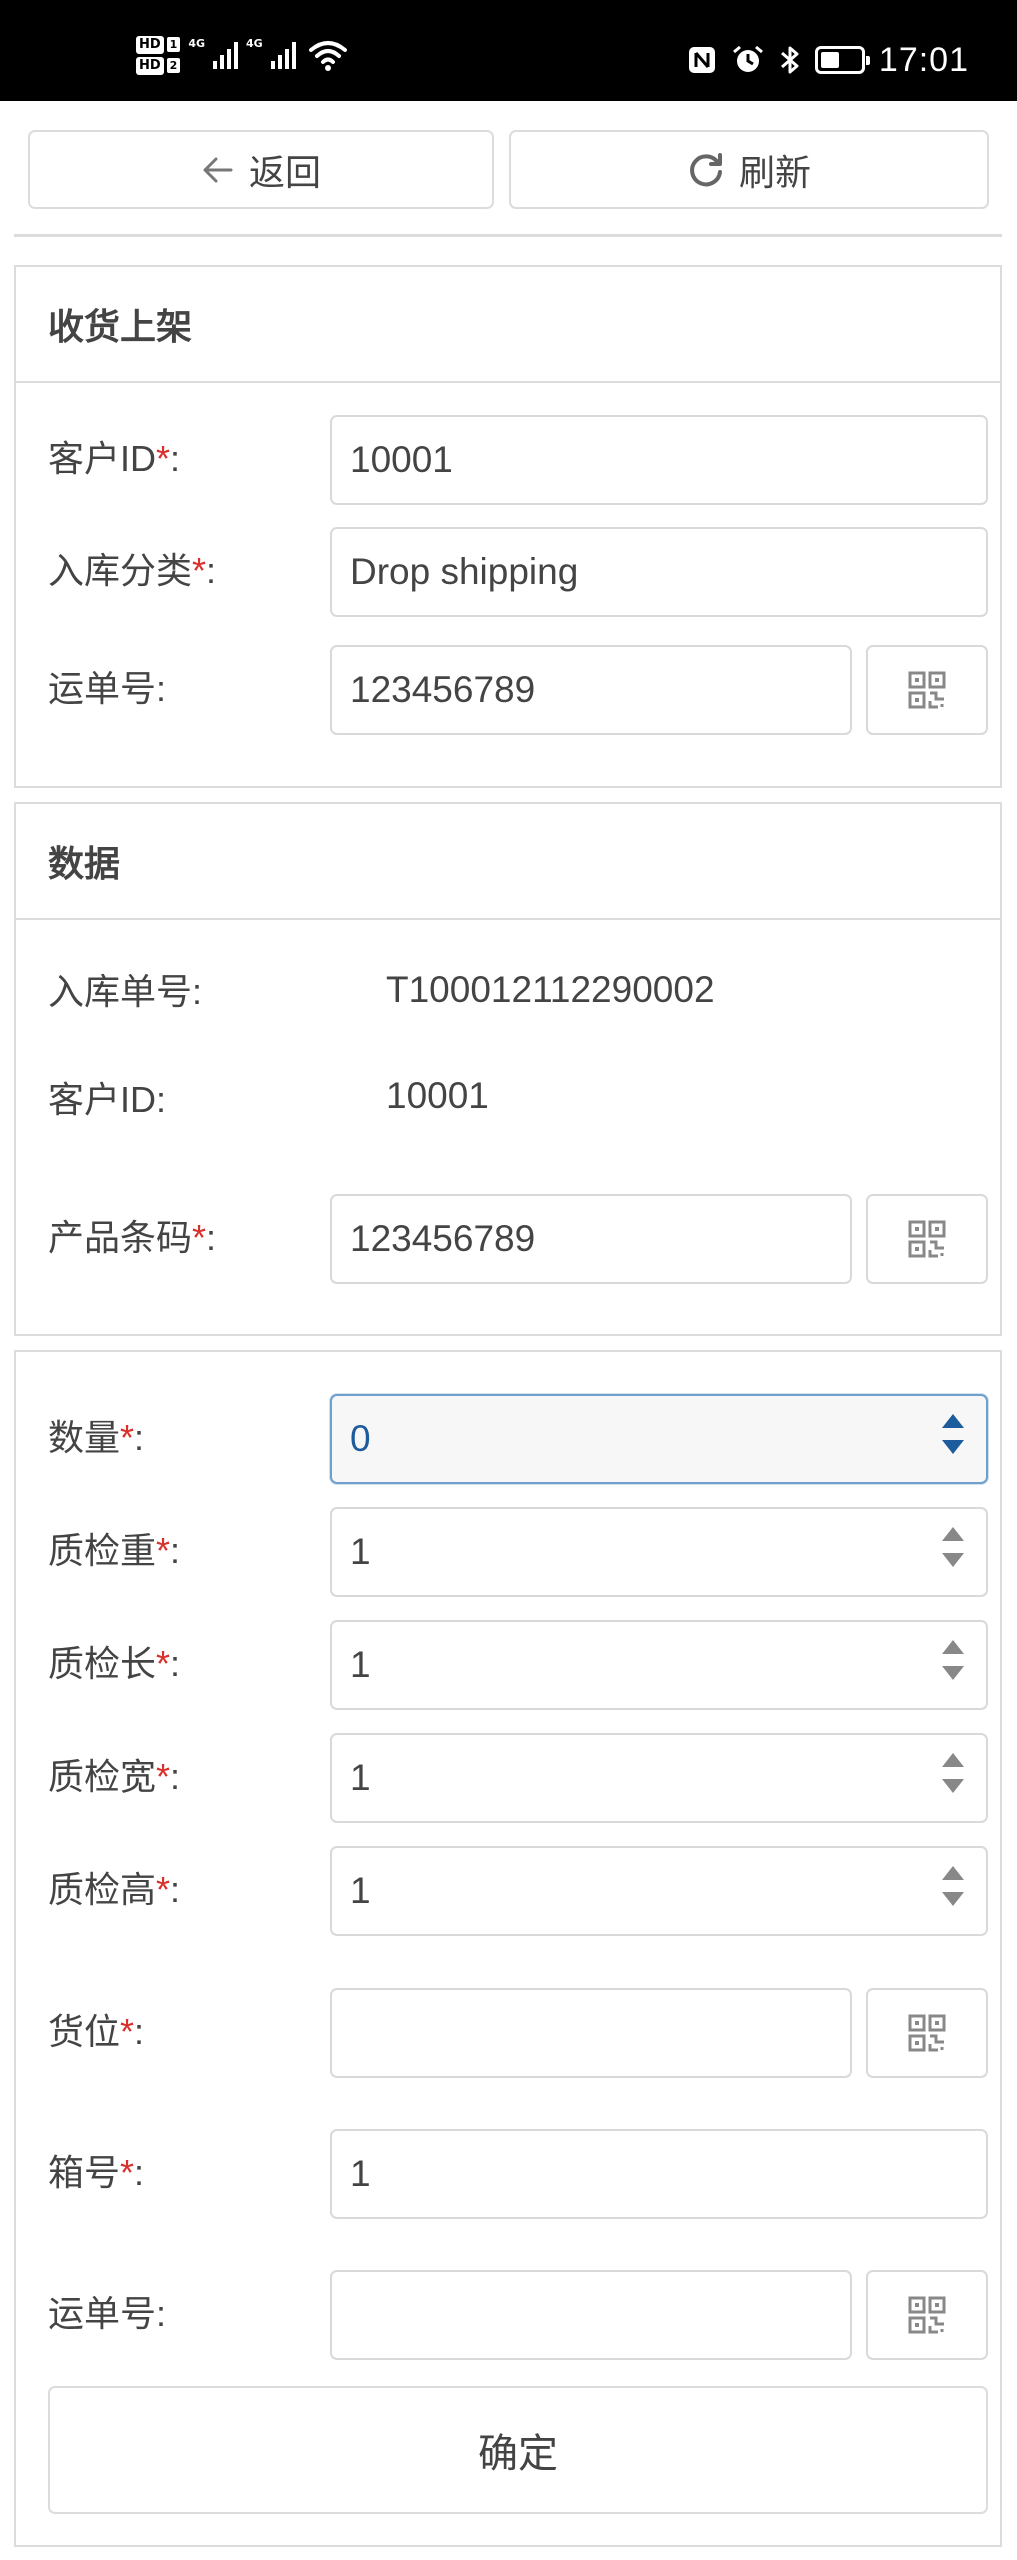  What do you see at coordinates (254, 43) in the screenshot?
I see `network-type-2: 4G` at bounding box center [254, 43].